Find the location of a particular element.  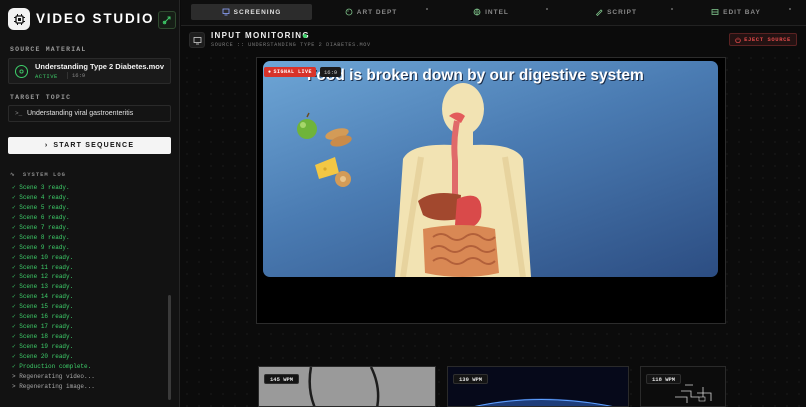

pen-icon is located at coordinates (599, 12).